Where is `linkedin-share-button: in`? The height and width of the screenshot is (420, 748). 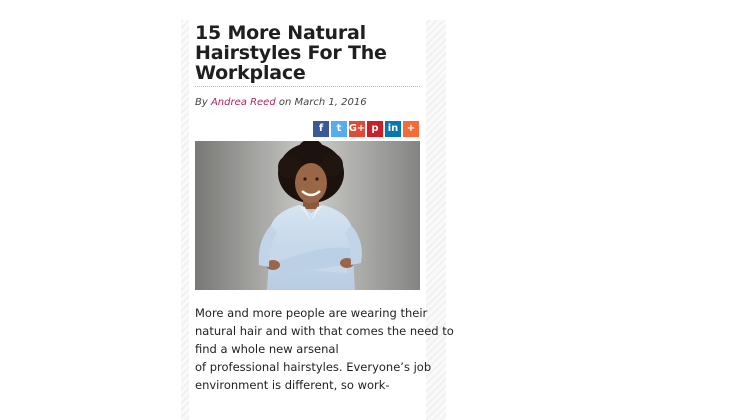 linkedin-share-button: in is located at coordinates (393, 129).